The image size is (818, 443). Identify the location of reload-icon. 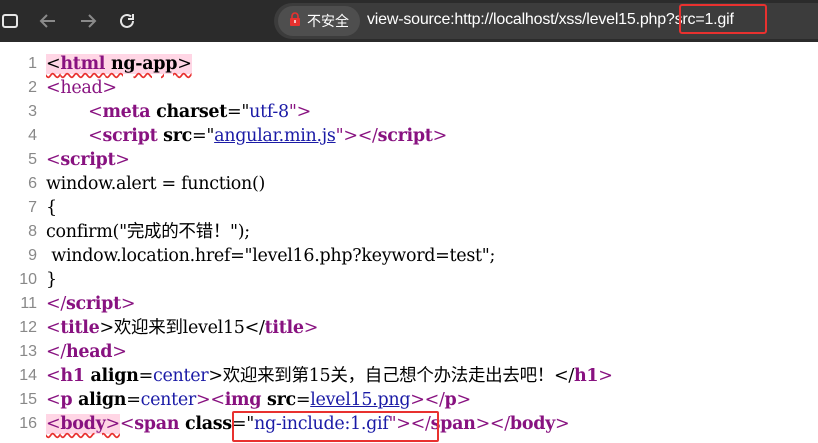
(127, 21).